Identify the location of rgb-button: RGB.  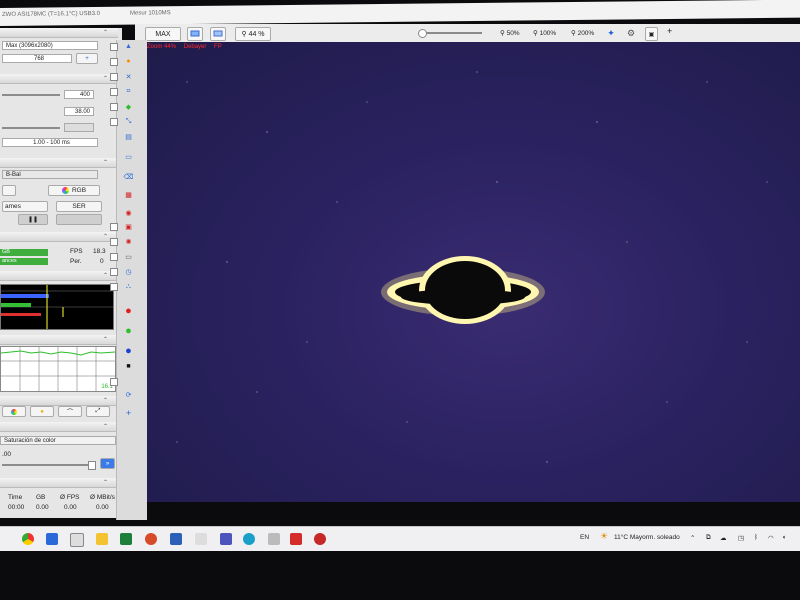
(74, 190).